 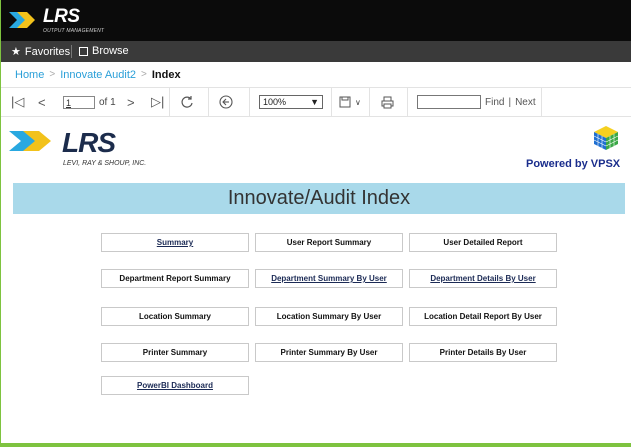 I want to click on user-detailed-report-link: User Detailed Report, so click(x=483, y=242).